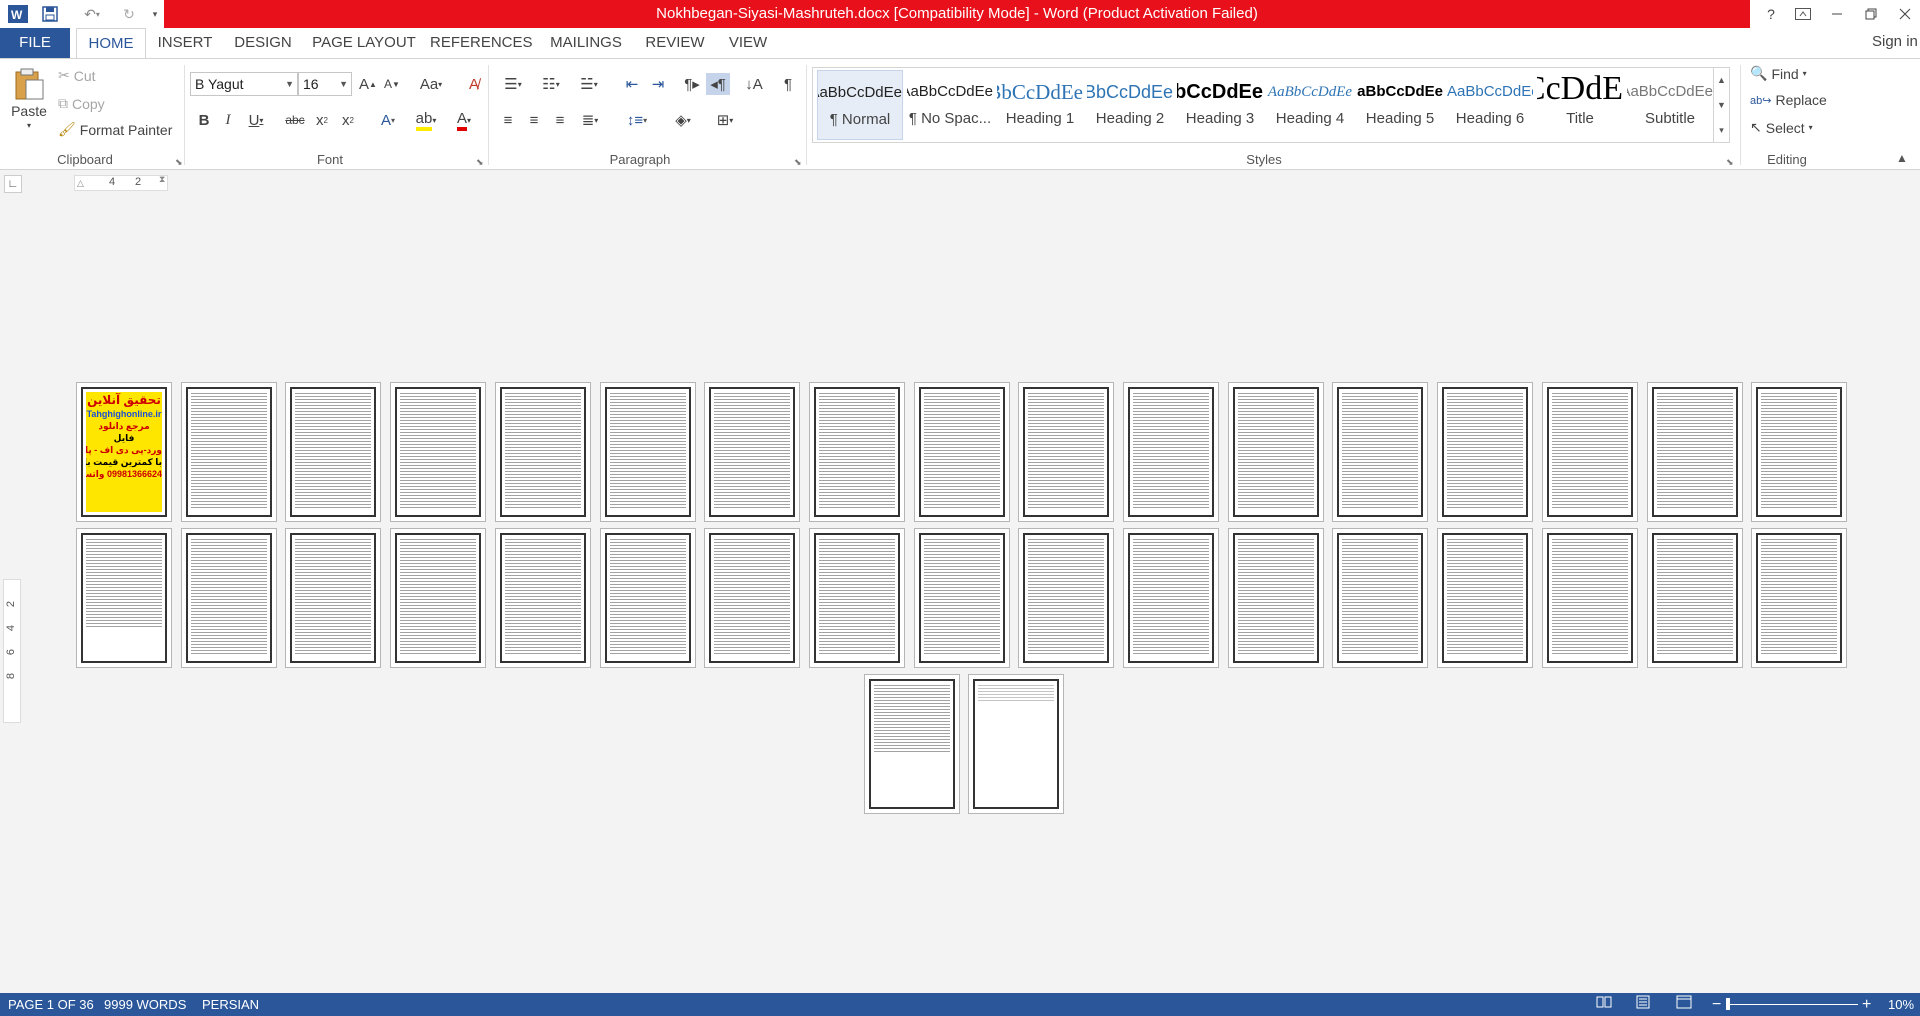  Describe the element at coordinates (1902, 158) in the screenshot. I see `collapse-ribbon-icon: ▲` at that location.